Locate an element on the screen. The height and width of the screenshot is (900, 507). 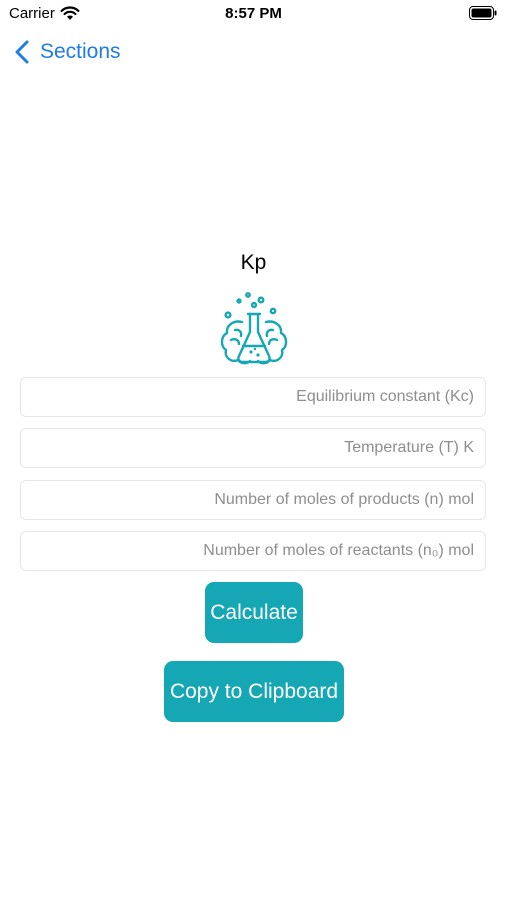
status-bar: Carrier 8:57 PM is located at coordinates (253, 14).